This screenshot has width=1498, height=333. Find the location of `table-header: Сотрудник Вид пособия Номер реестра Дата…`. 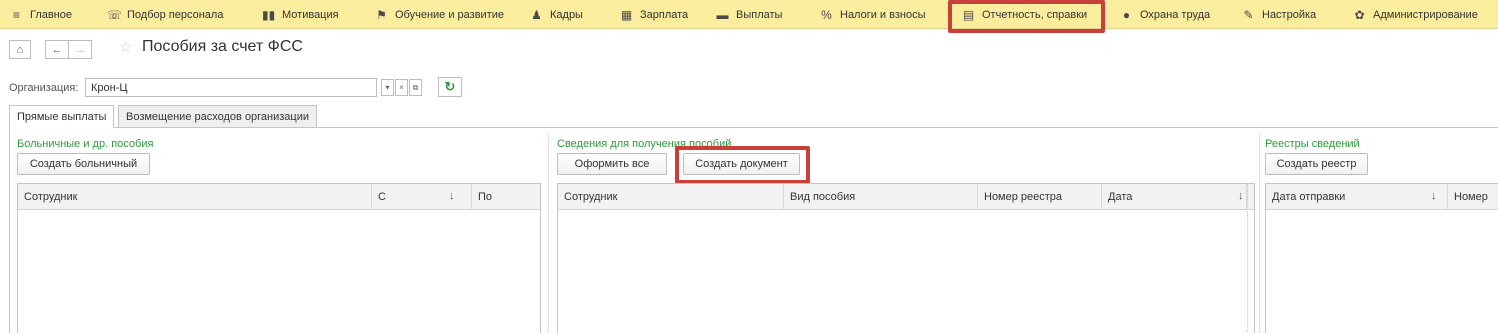

table-header: Сотрудник Вид пособия Номер реестра Дата… is located at coordinates (906, 197).